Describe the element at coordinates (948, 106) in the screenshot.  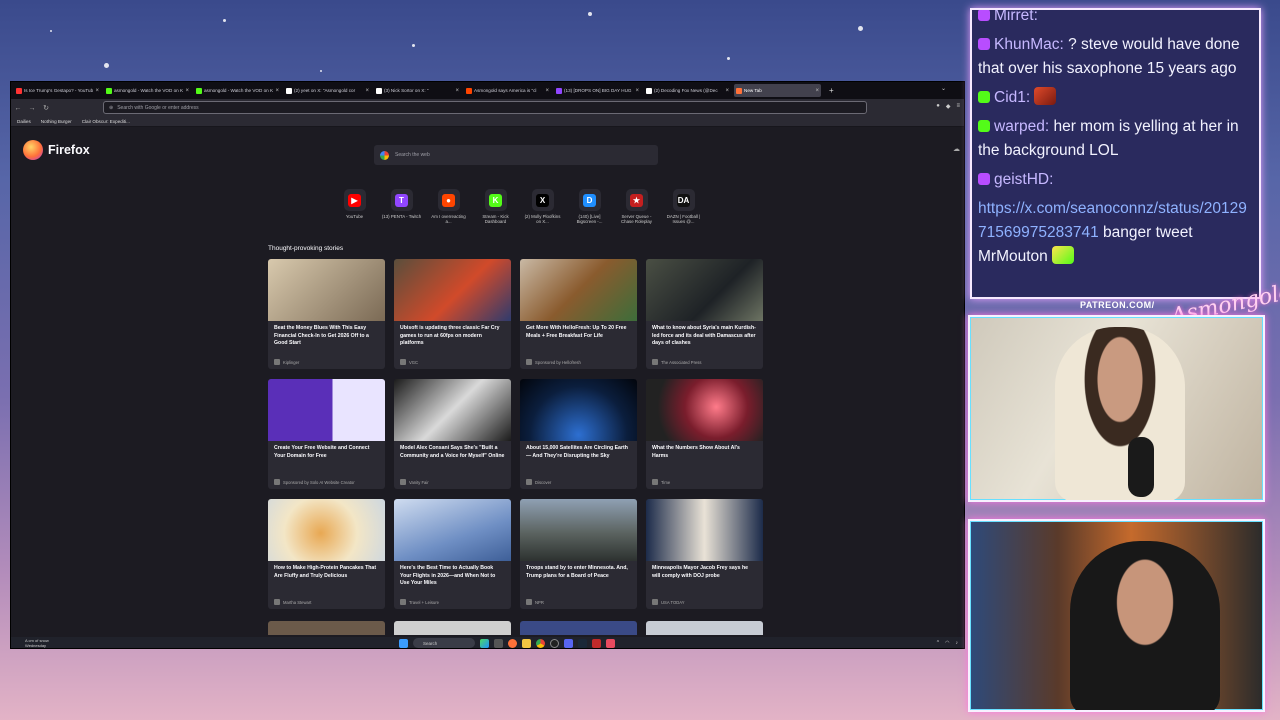
I see `pocket-icon: ◆` at that location.